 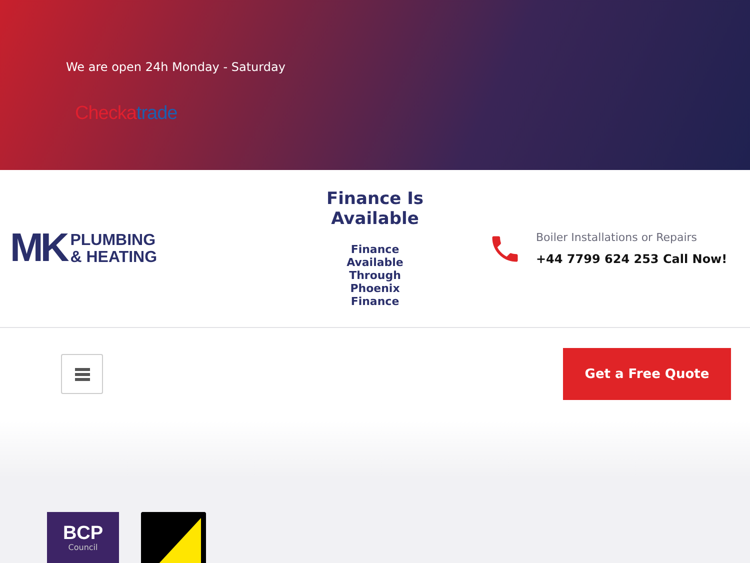 I want to click on phone-number: +44 7799 624 253 Call Now!, so click(x=632, y=259).